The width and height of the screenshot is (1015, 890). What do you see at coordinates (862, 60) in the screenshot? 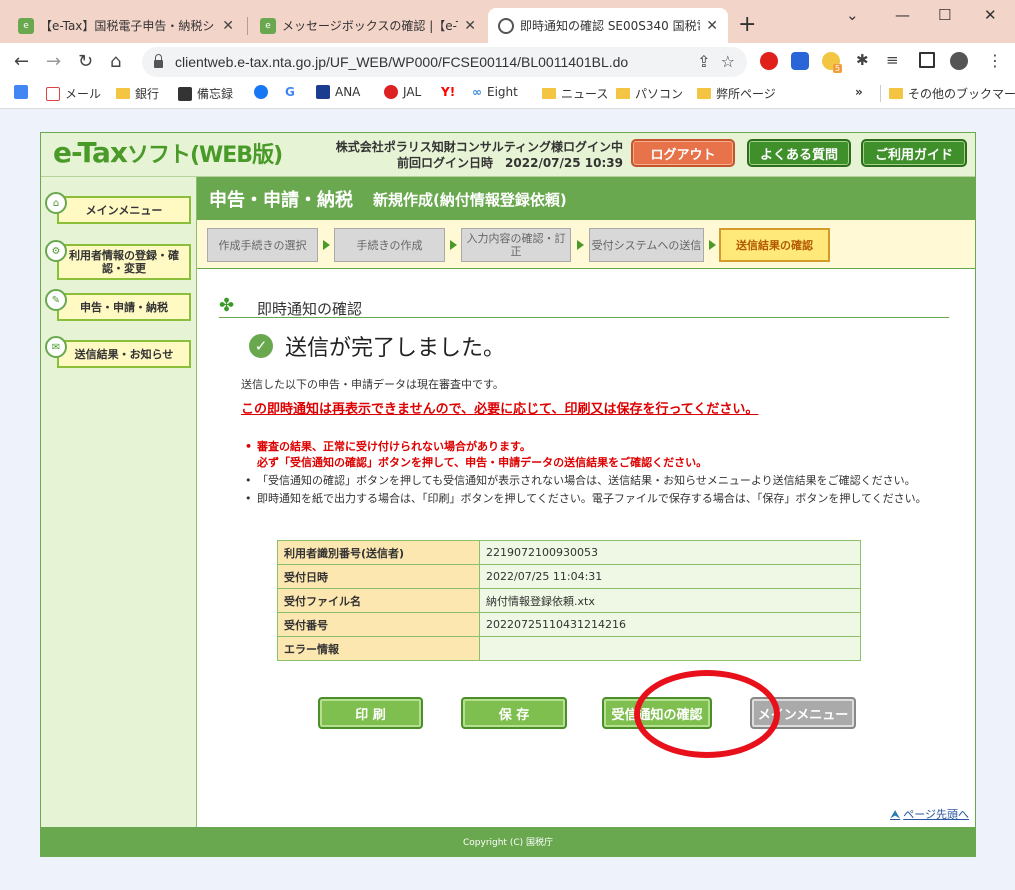
I see `extensions-puzzle-icon: ✱` at bounding box center [862, 60].